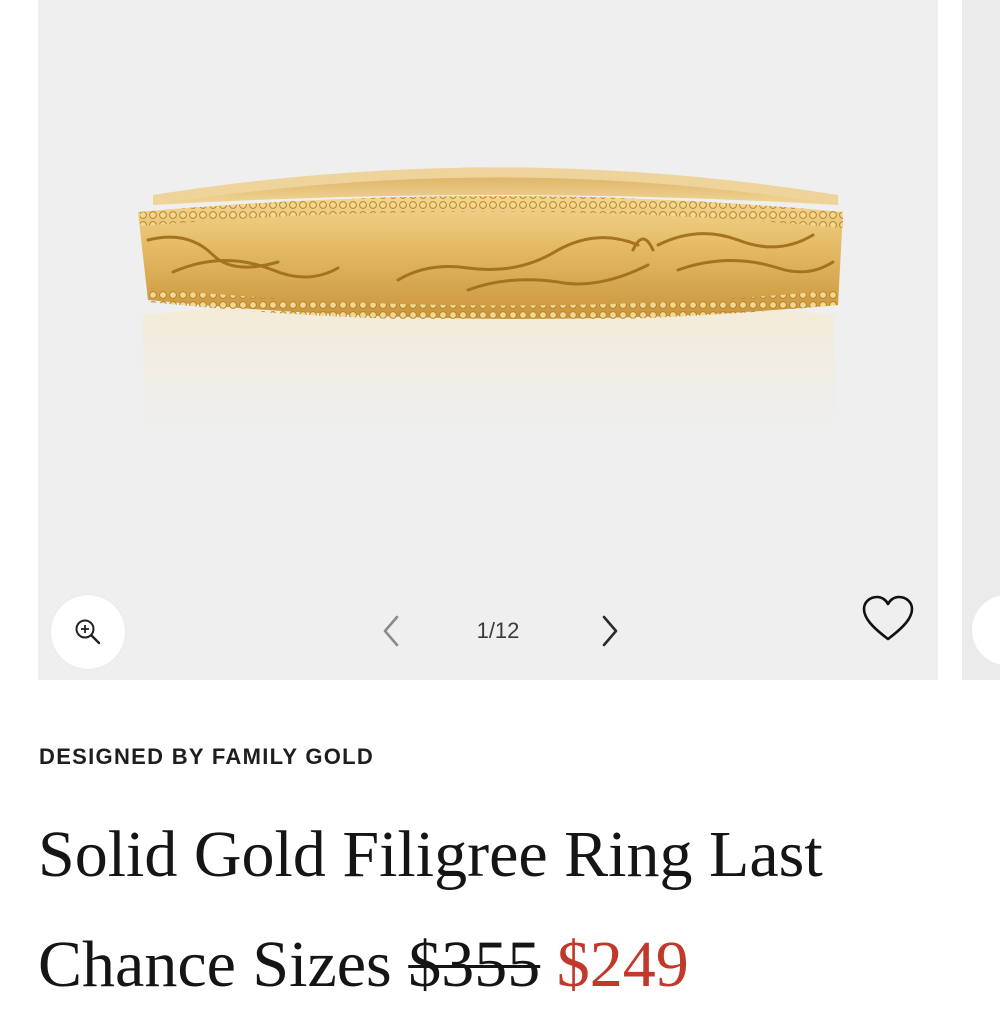 This screenshot has height=1020, width=1000. I want to click on next-gallery-card, so click(981, 340).